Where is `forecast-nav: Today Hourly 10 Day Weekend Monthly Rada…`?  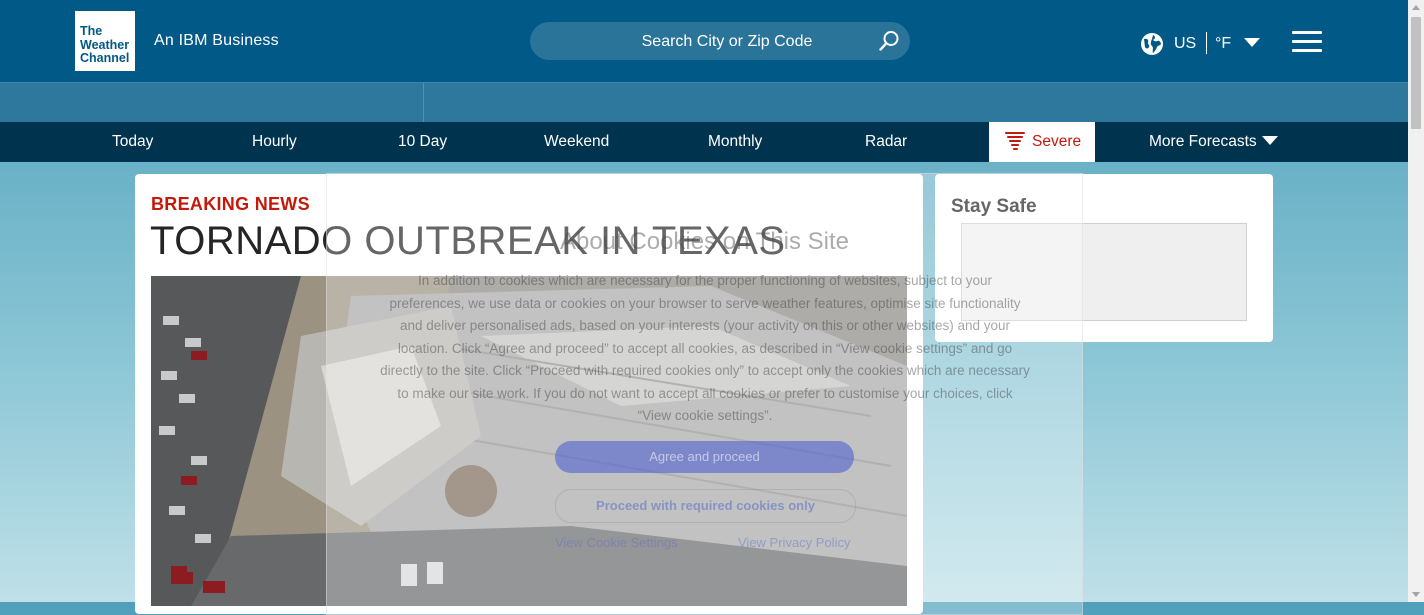 forecast-nav: Today Hourly 10 Day Weekend Monthly Rada… is located at coordinates (704, 142).